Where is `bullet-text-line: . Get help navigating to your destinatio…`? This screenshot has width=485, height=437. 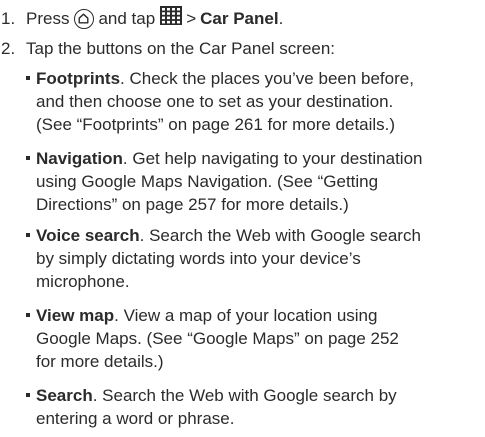
bullet-text-line: . Get help navigating to your destinatio… is located at coordinates (272, 158).